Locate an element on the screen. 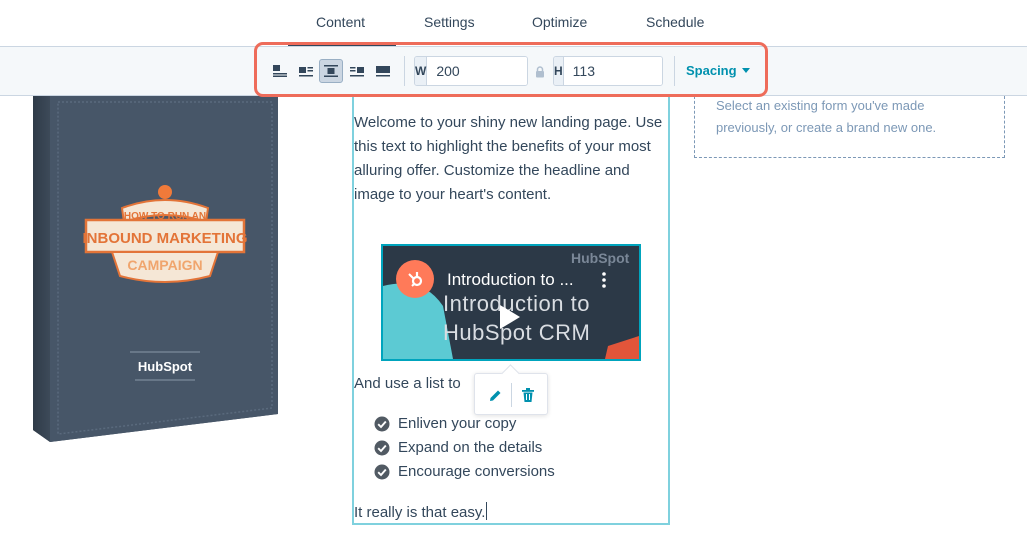 The image size is (1027, 546). list-item: Enliven your copy is located at coordinates (445, 423).